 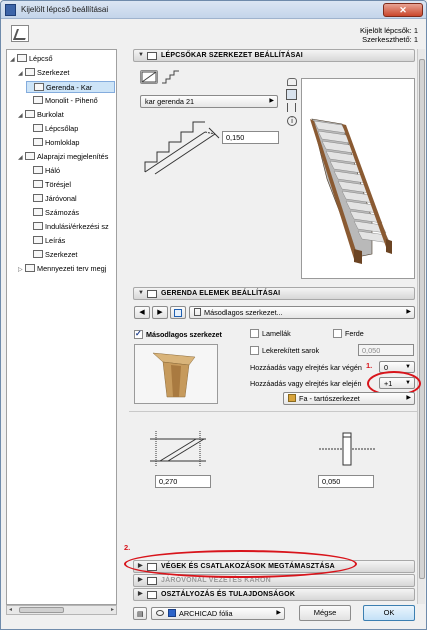 I want to click on tree-item-beam-flight: Gerenda - Kar, so click(x=70, y=87).